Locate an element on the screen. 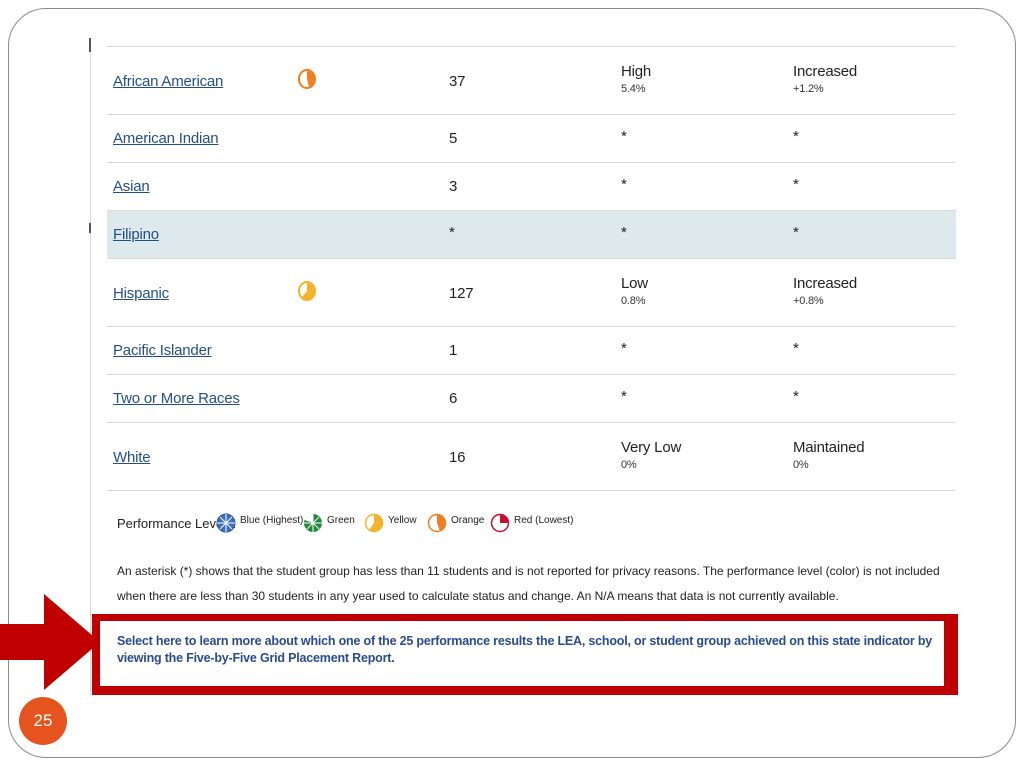  status-percent: 0.8% is located at coordinates (633, 301).